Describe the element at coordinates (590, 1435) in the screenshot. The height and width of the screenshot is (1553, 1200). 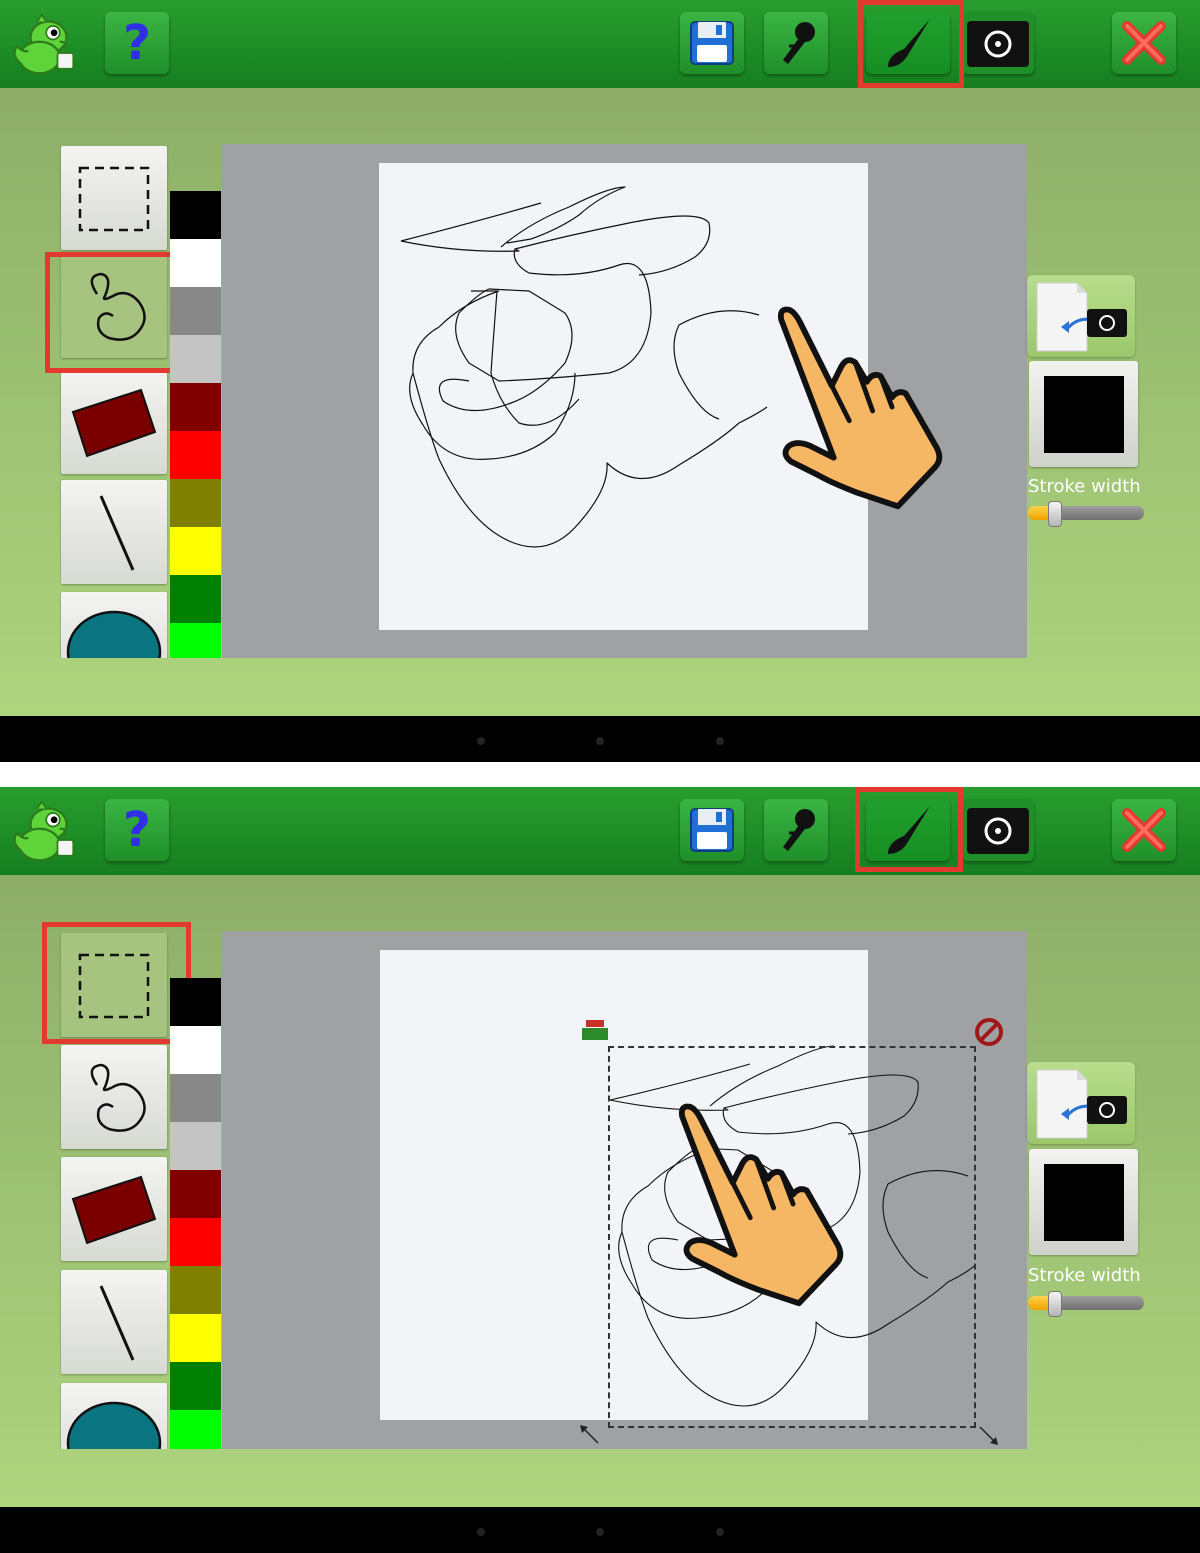
I see `selection-rotate-handle-icon` at that location.